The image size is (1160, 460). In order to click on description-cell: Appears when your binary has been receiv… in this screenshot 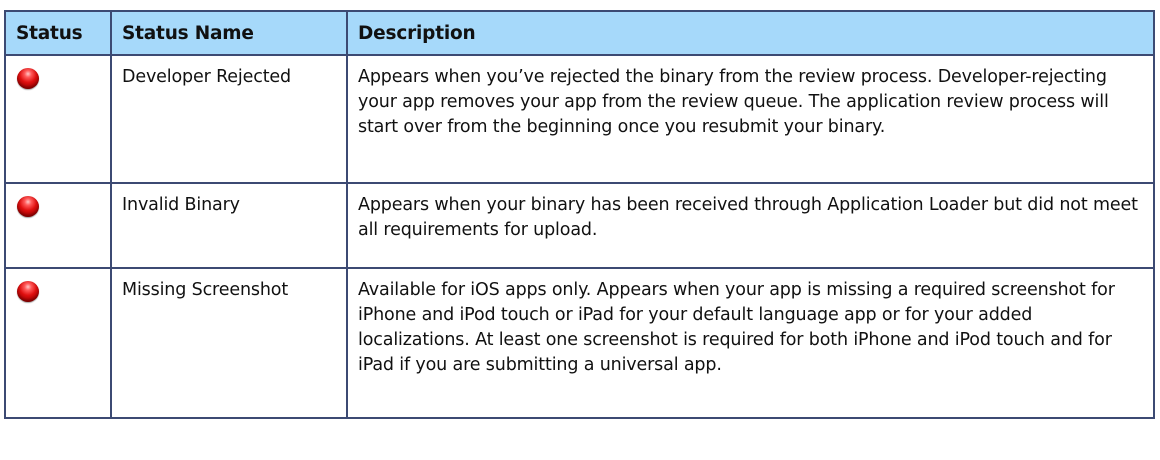, I will do `click(750, 225)`.